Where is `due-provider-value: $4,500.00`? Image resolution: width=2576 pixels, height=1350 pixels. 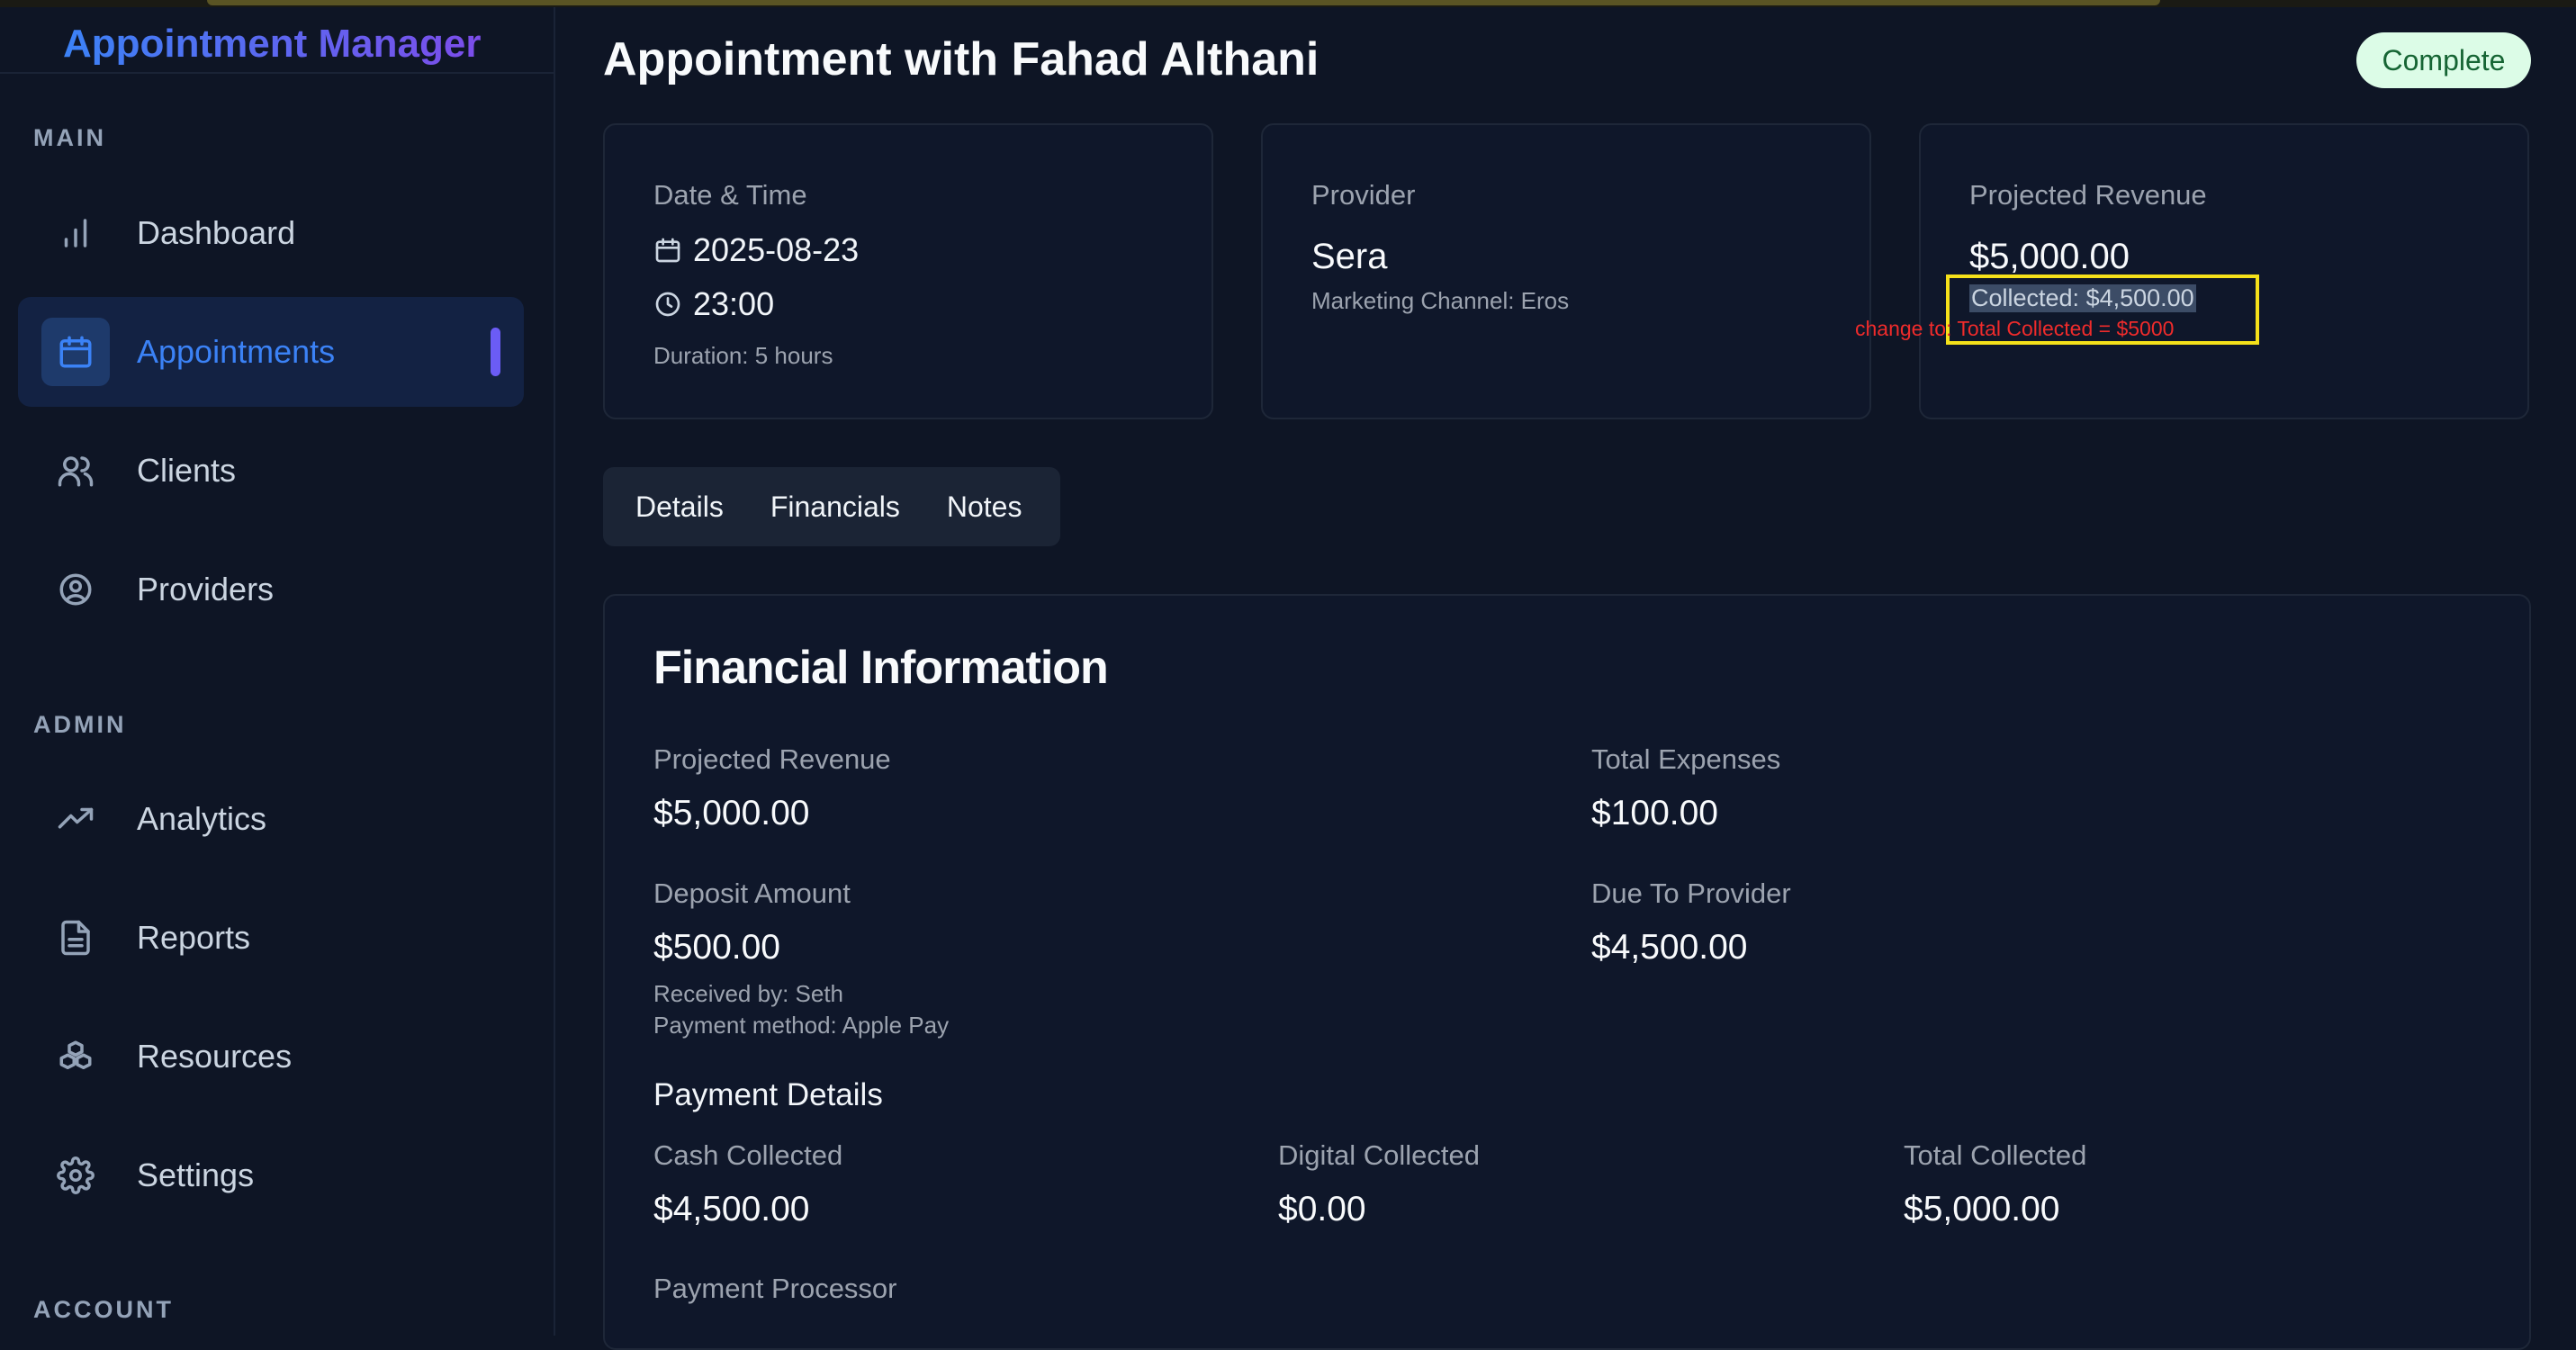
due-provider-value: $4,500.00 is located at coordinates (1669, 948).